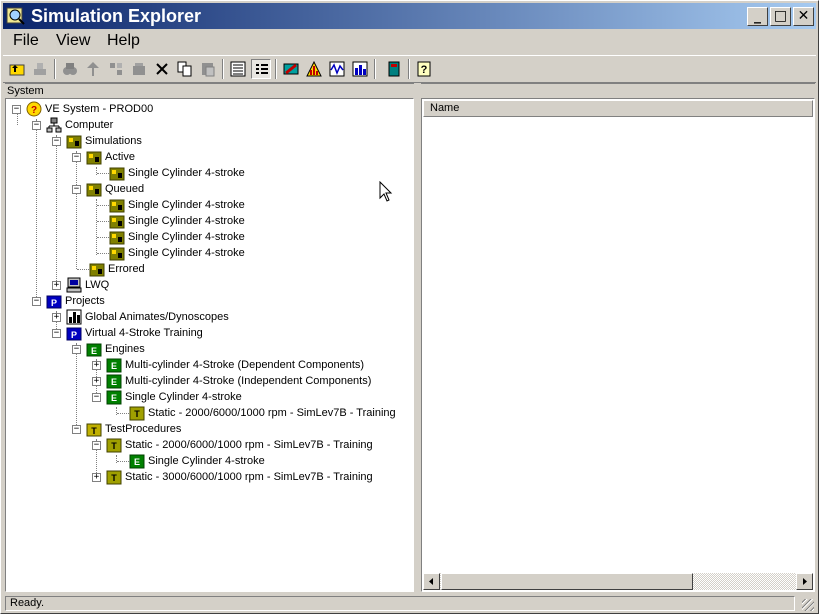 This screenshot has width=819, height=614. I want to click on resize-grip-icon, so click(808, 605).